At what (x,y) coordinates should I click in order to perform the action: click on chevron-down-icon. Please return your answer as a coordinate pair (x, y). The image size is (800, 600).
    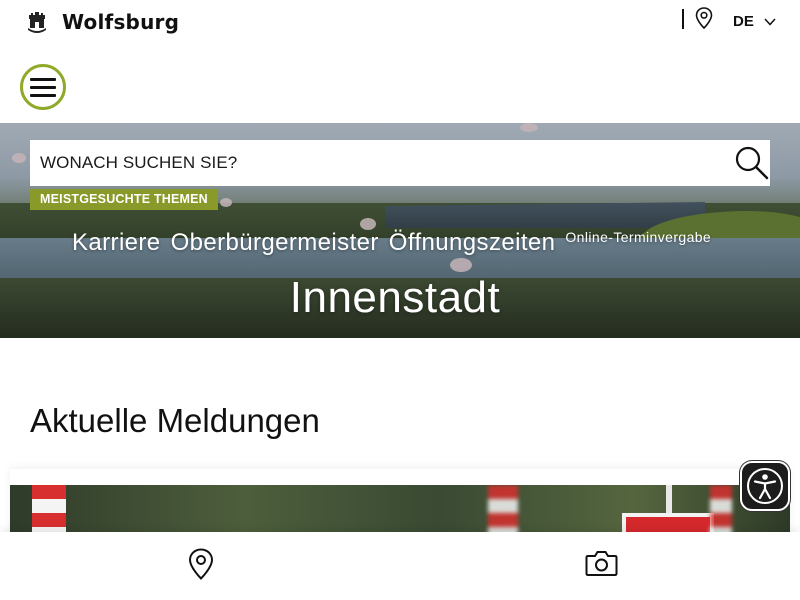
    Looking at the image, I should click on (770, 21).